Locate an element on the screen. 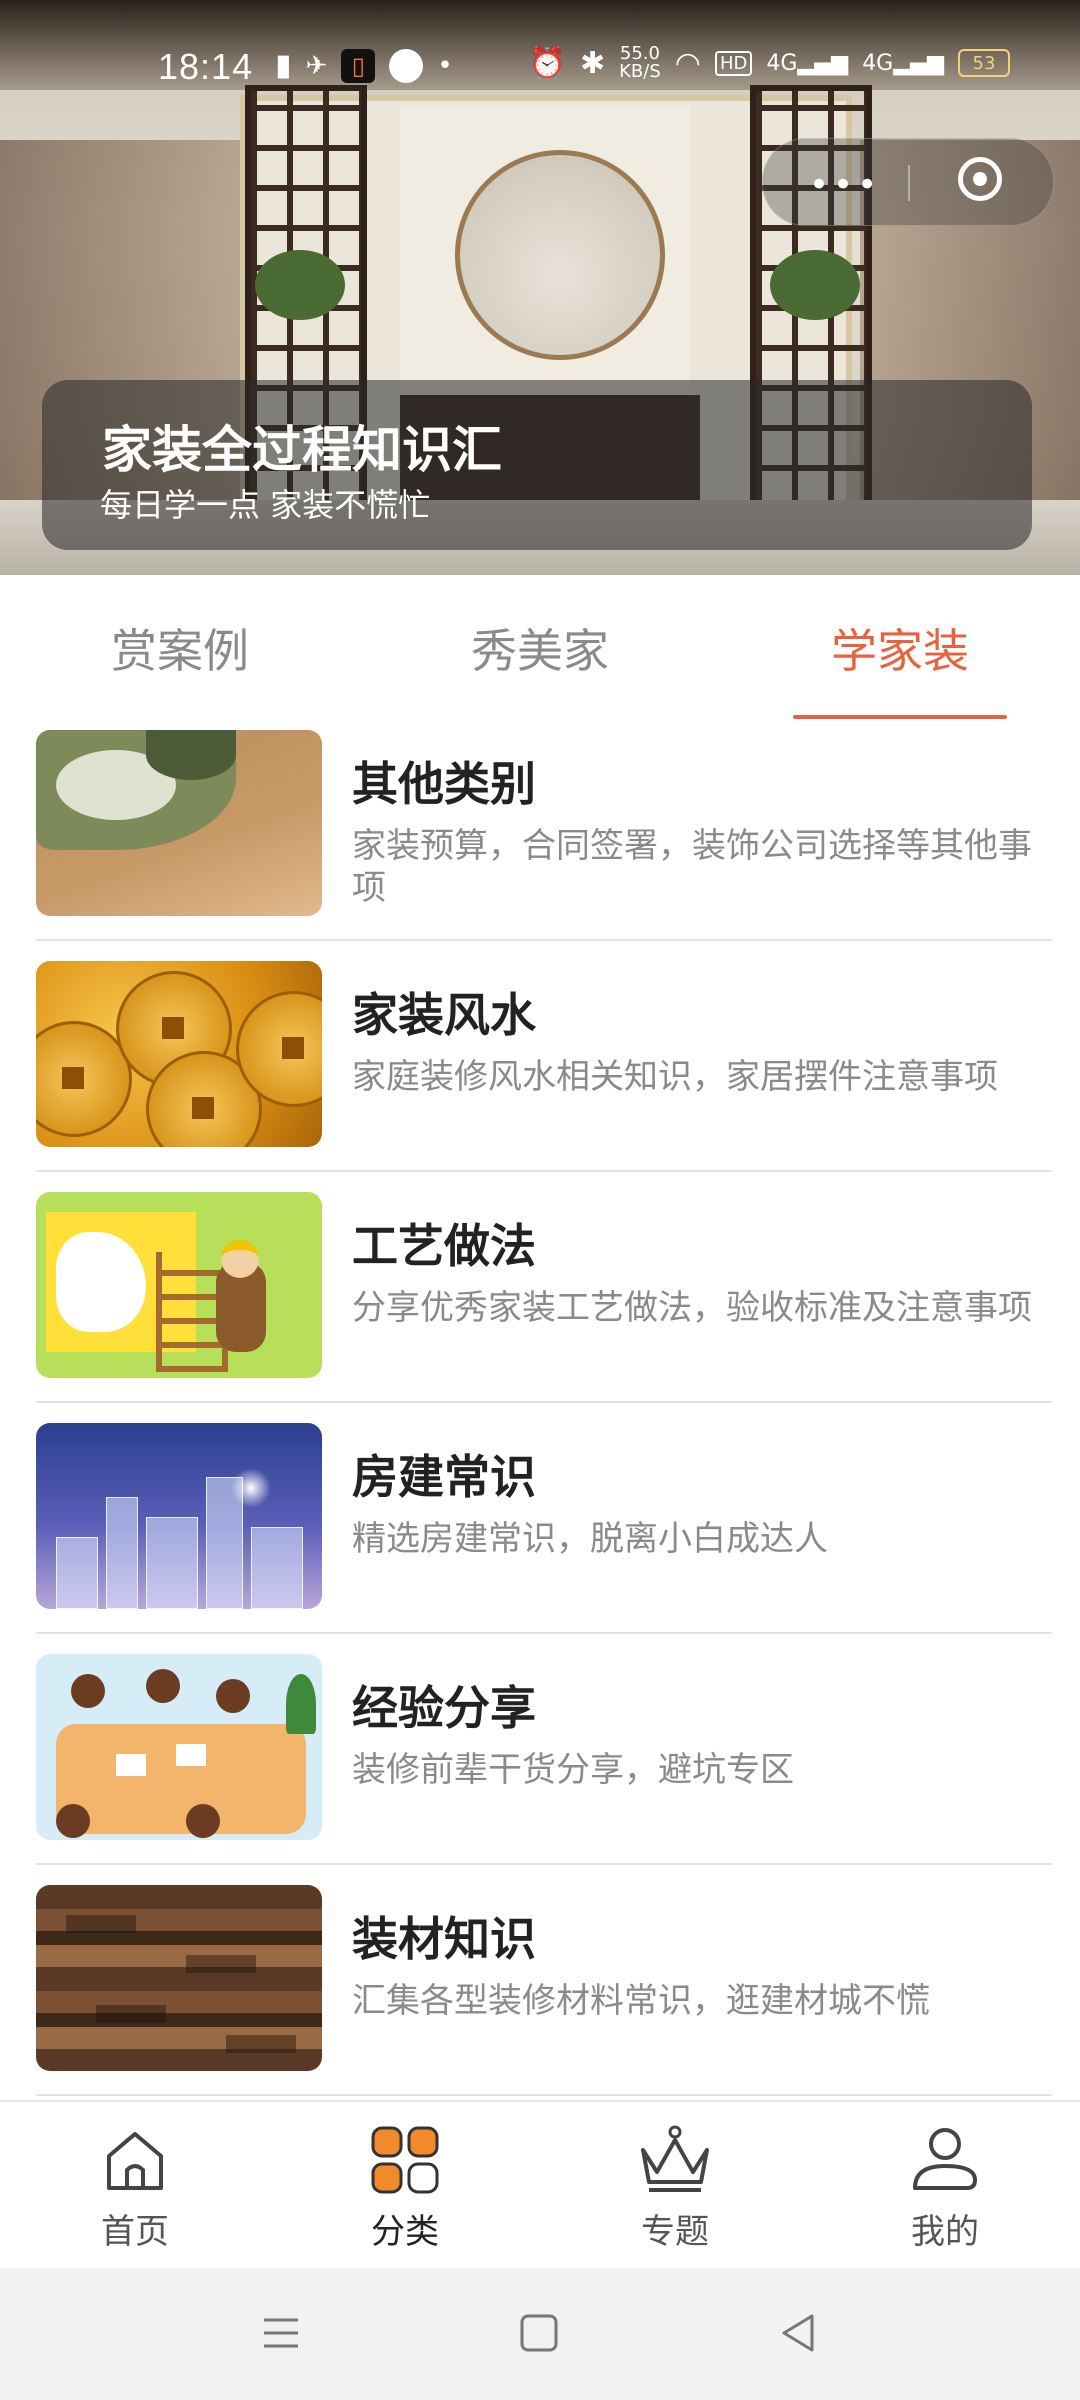 This screenshot has width=1080, height=2400. hd-icon: ▮ is located at coordinates (283, 65).